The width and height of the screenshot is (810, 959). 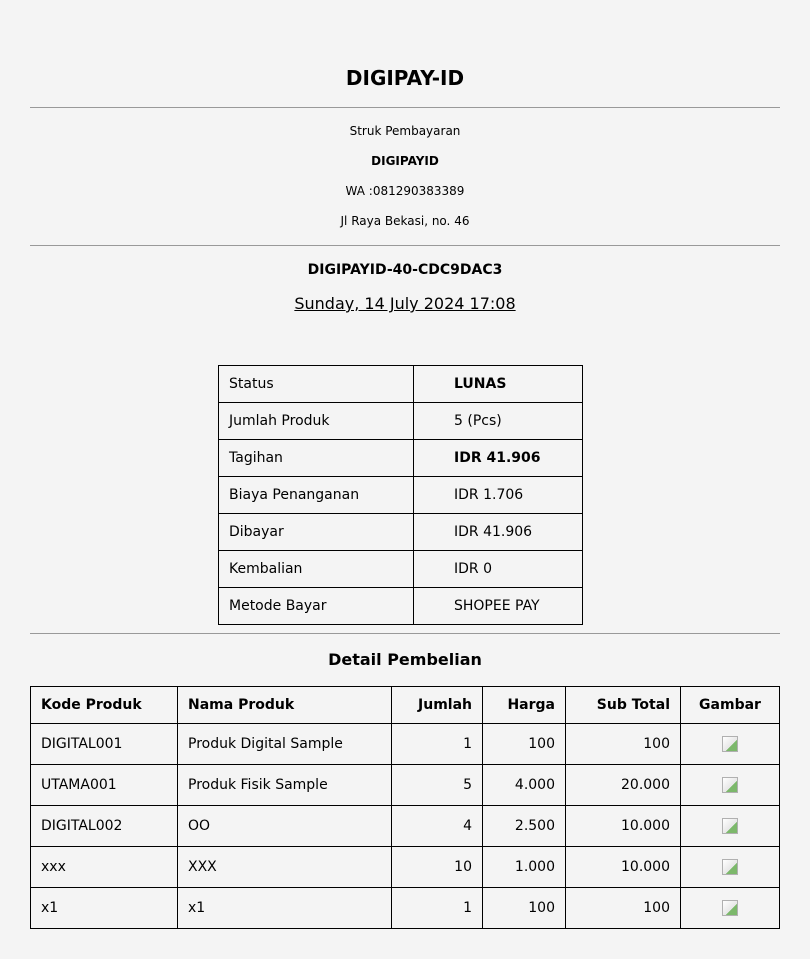 What do you see at coordinates (284, 908) in the screenshot?
I see `product-name-cell: x1` at bounding box center [284, 908].